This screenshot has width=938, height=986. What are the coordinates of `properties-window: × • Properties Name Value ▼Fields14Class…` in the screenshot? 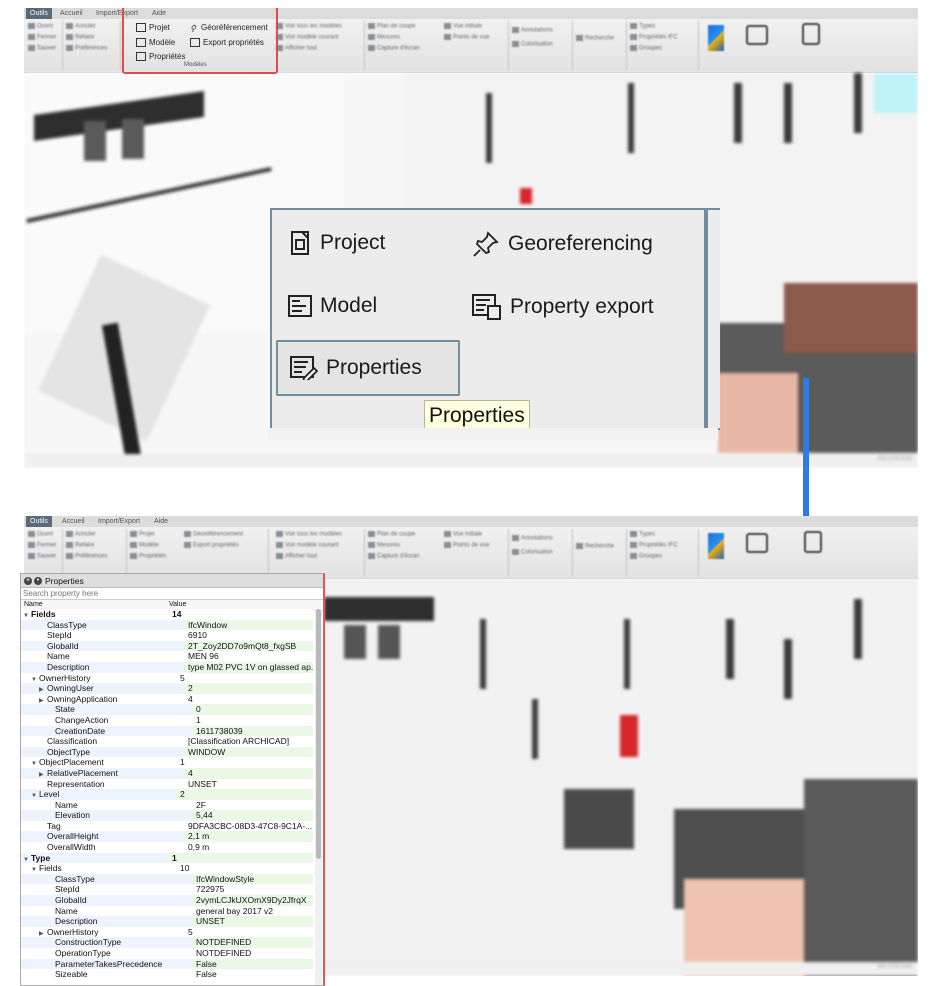 It's located at (172, 779).